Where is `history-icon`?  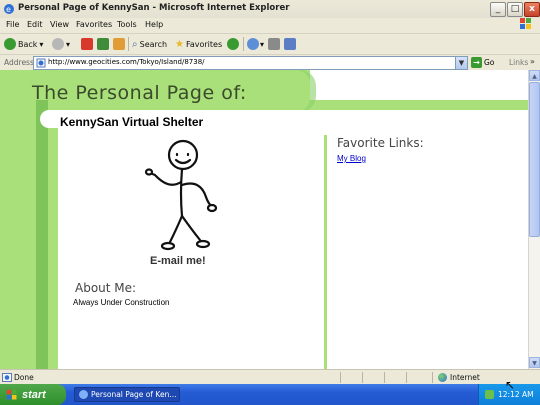 history-icon is located at coordinates (253, 44).